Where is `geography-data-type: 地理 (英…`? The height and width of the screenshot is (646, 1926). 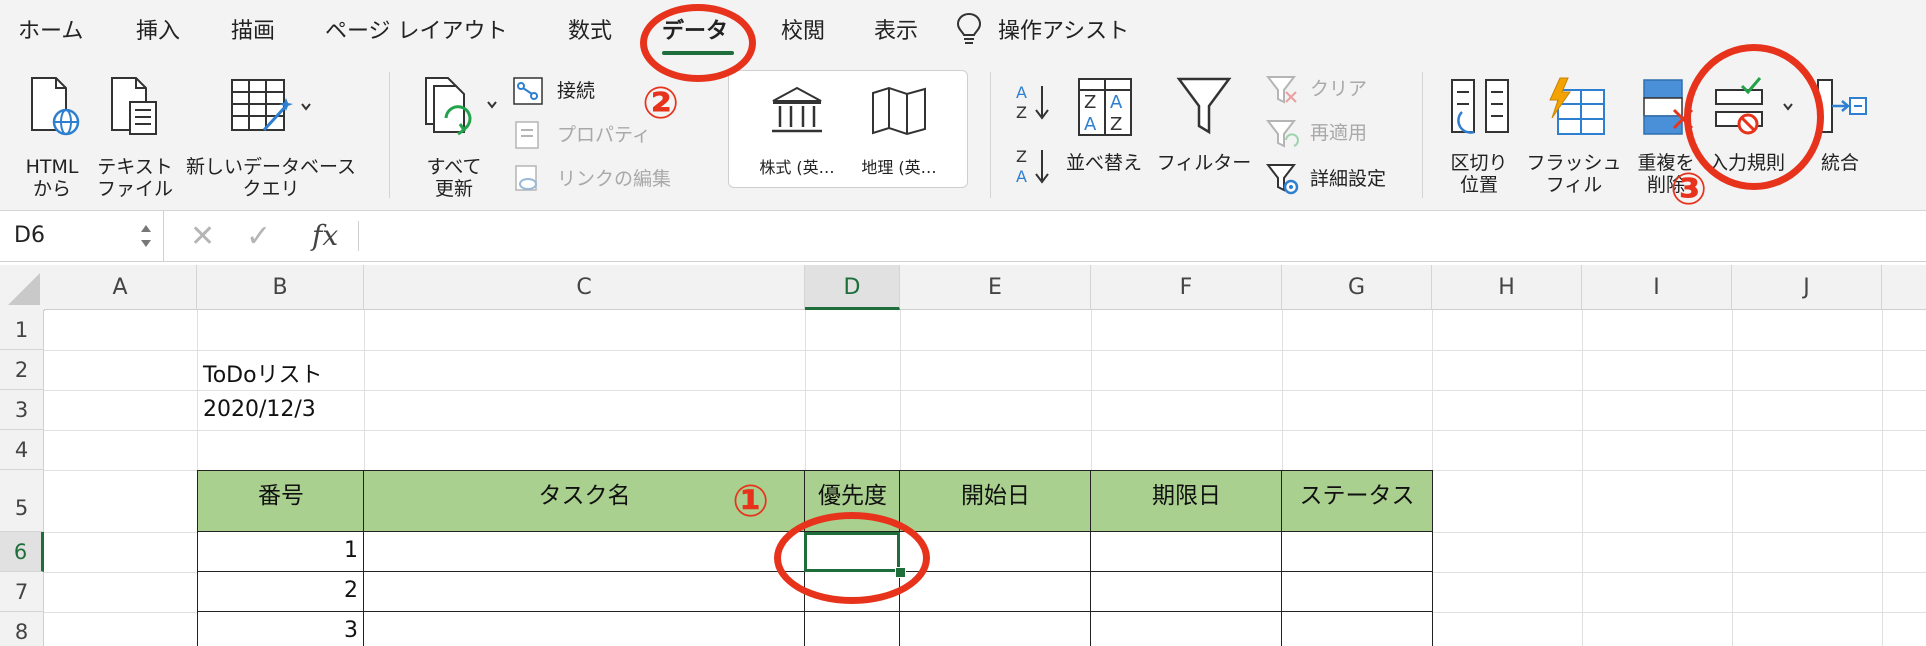 geography-data-type: 地理 (英… is located at coordinates (899, 129).